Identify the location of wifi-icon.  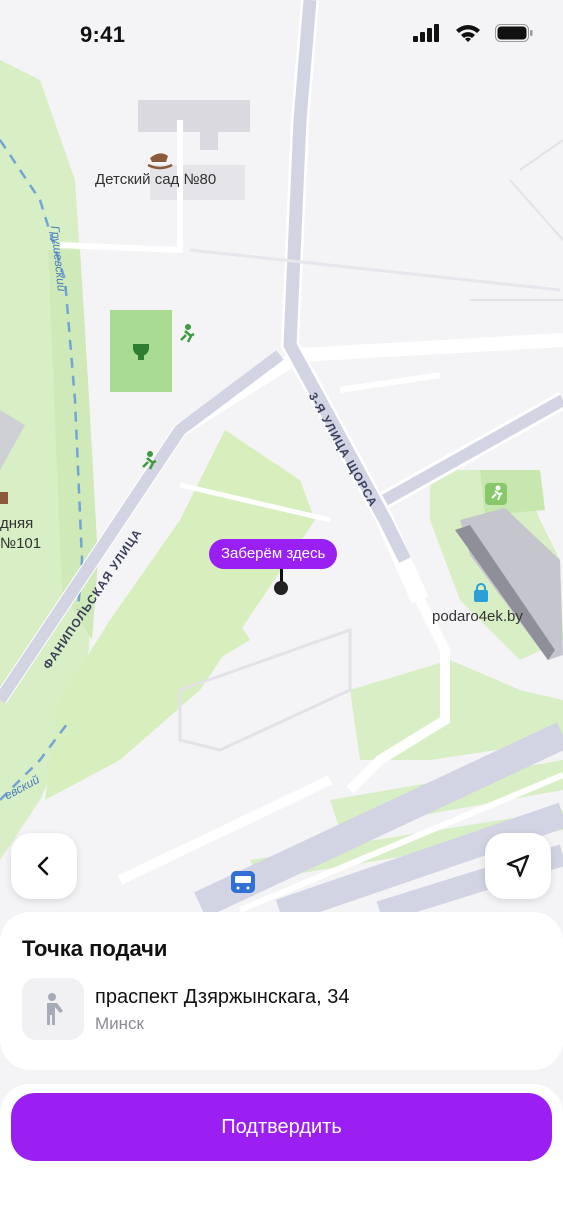
(468, 33).